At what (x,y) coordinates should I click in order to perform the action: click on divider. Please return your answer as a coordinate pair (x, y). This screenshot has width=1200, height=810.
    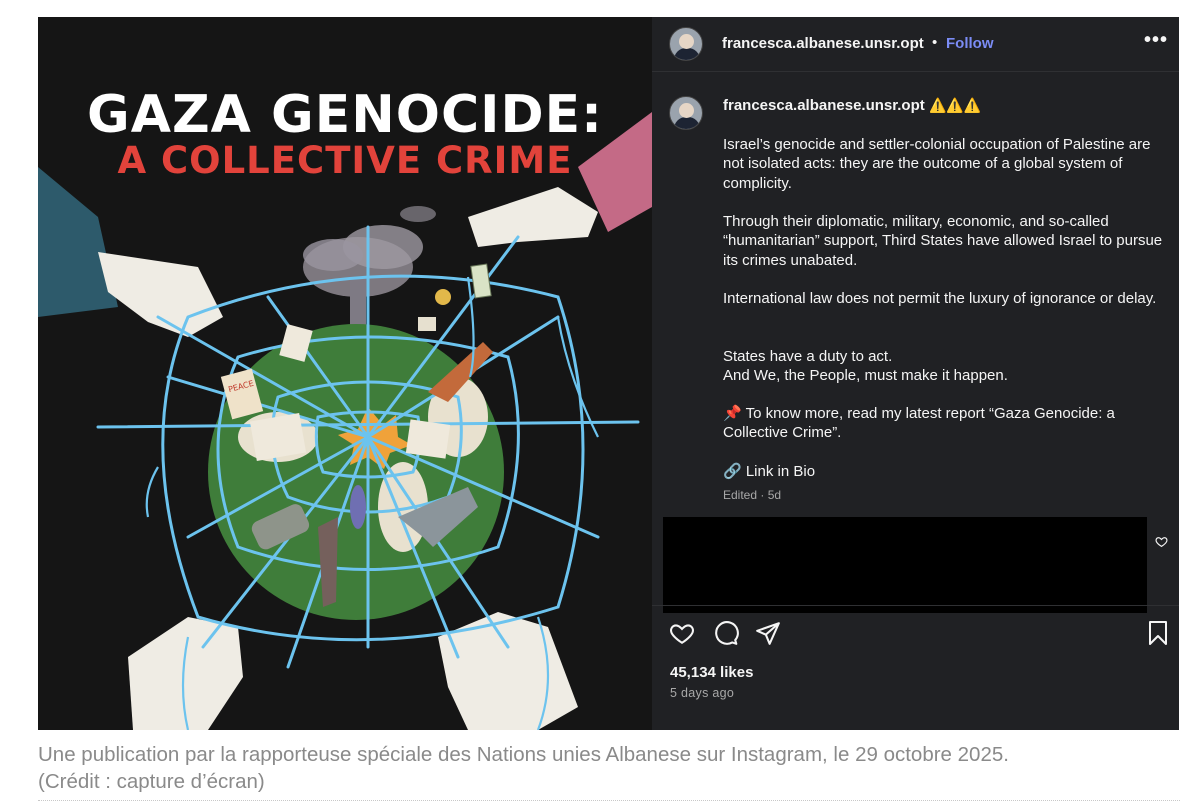
    Looking at the image, I should click on (915, 605).